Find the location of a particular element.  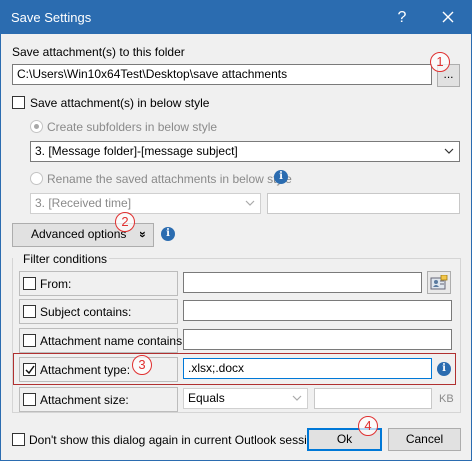

group-border-top is located at coordinates (285, 258).